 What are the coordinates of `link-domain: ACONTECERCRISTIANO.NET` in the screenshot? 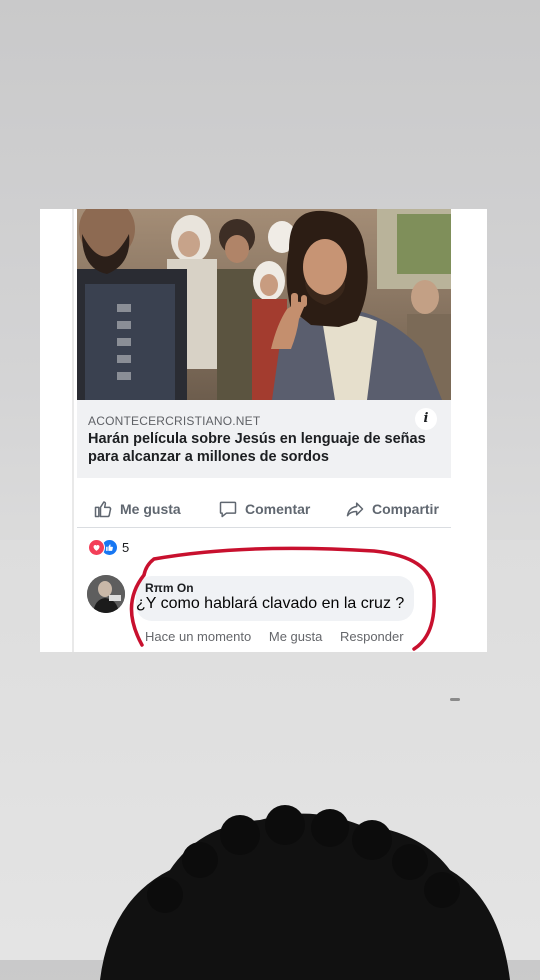 It's located at (174, 421).